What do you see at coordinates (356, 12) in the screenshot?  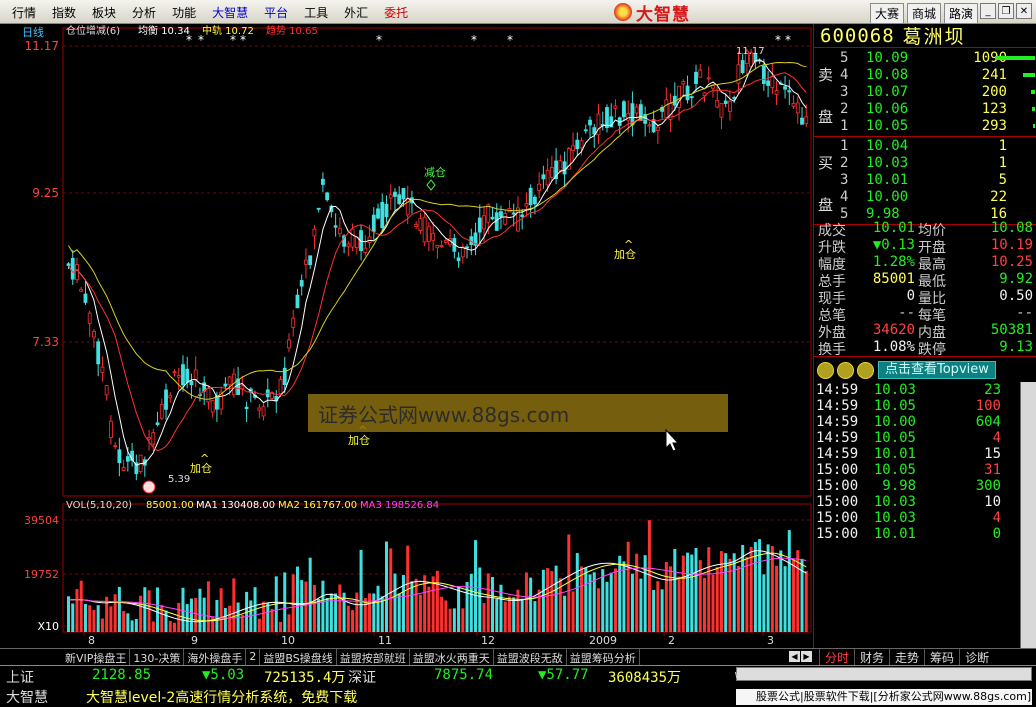 I see `menu-item-8: 外汇` at bounding box center [356, 12].